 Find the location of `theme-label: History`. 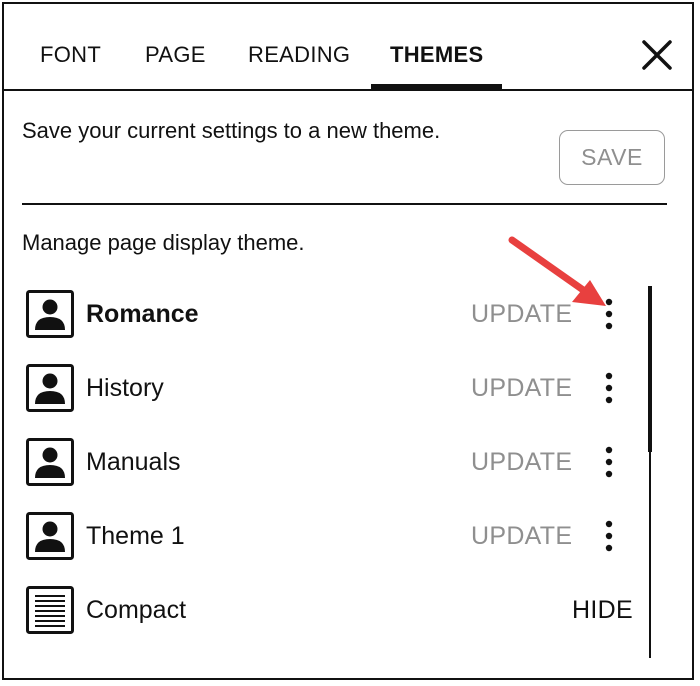

theme-label: History is located at coordinates (125, 388).